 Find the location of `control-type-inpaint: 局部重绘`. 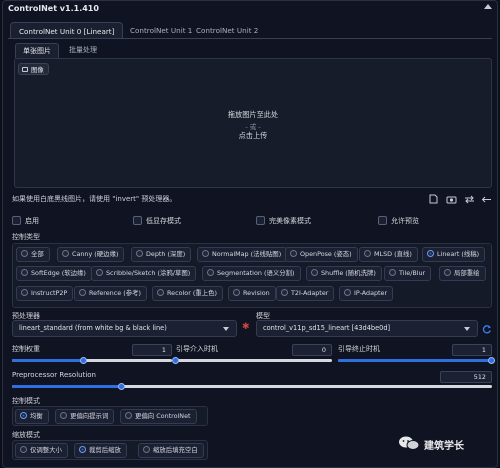

control-type-inpaint: 局部重绘 is located at coordinates (462, 273).